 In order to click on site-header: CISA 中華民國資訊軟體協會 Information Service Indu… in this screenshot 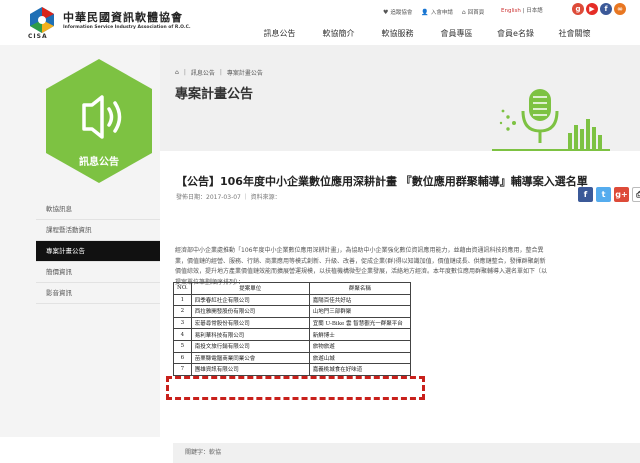, I will do `click(320, 22)`.